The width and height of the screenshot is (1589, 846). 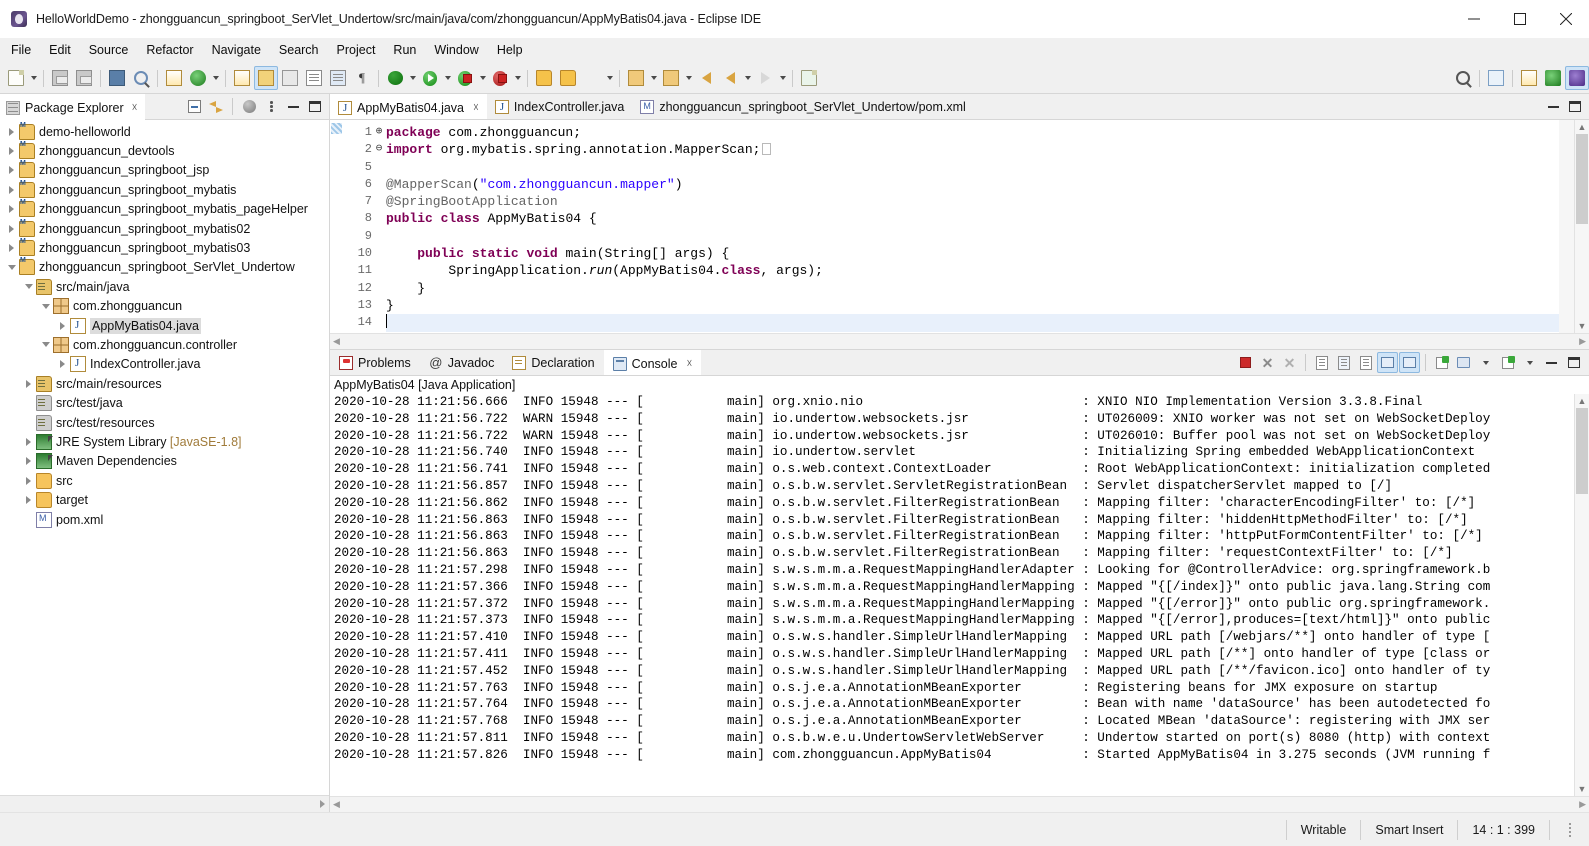 I want to click on view-menu-icon, so click(x=271, y=107).